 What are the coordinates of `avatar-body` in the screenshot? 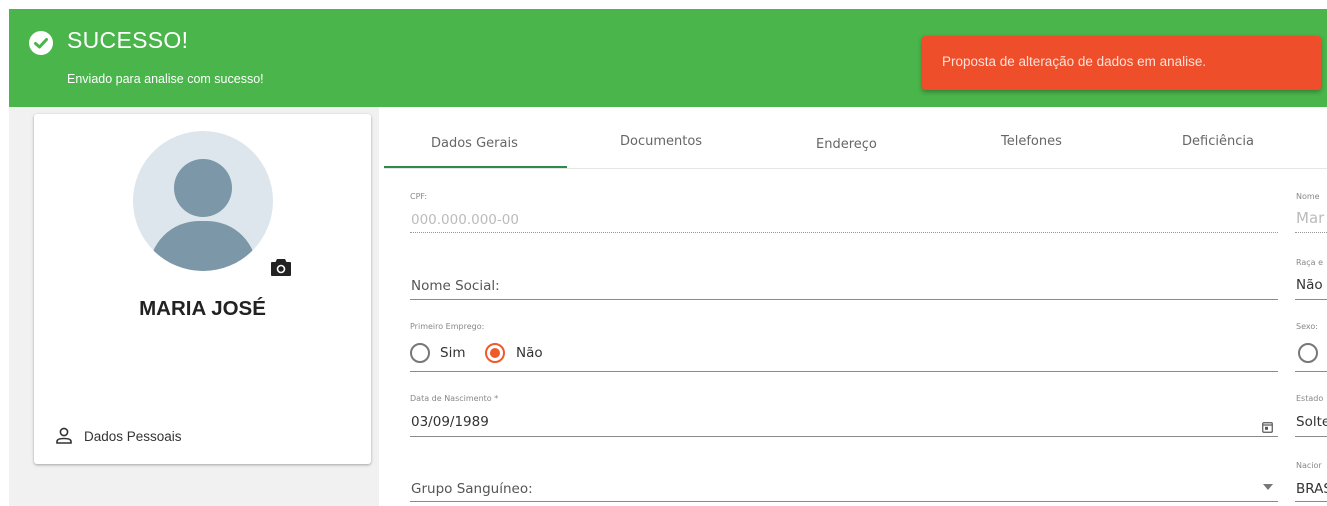 It's located at (203, 246).